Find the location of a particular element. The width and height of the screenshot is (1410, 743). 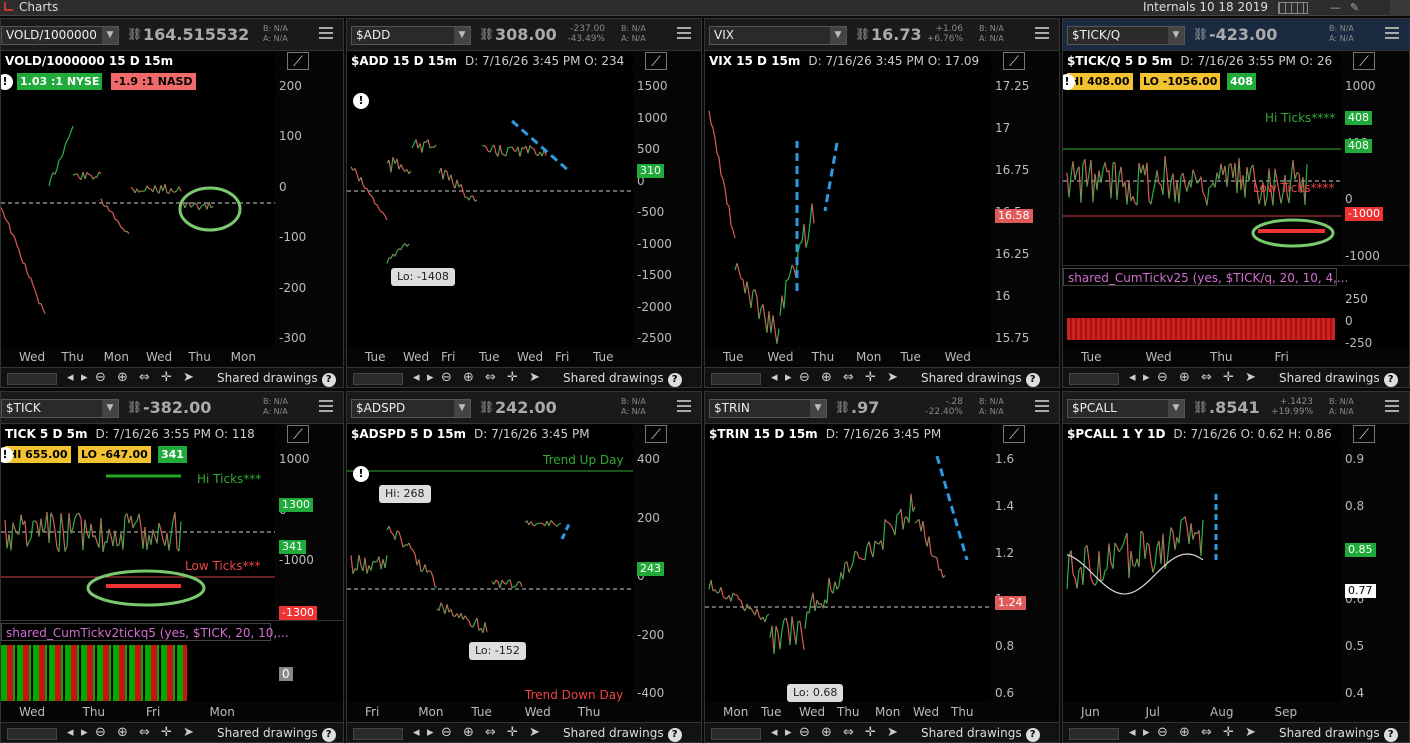

time-axis: Mon Tue Wed Thu Mon Wed Thu is located at coordinates (848, 712).